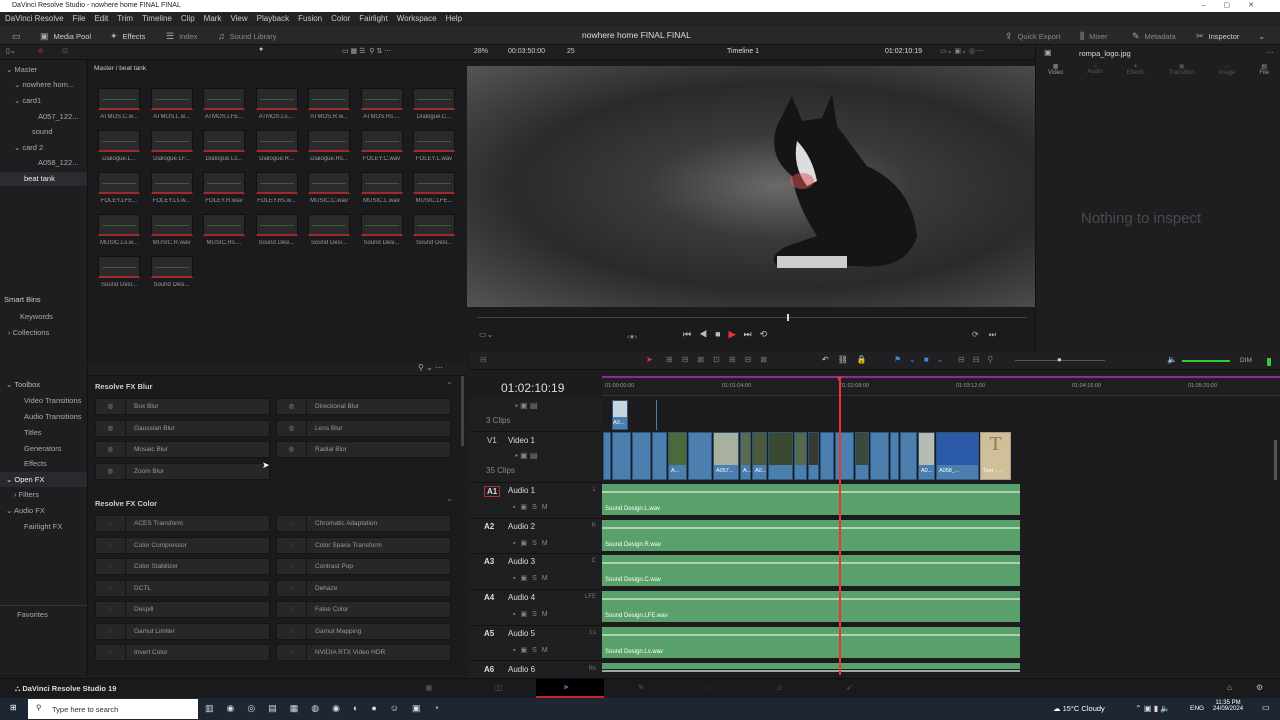 Image resolution: width=1280 pixels, height=720 pixels. What do you see at coordinates (1229, 687) in the screenshot?
I see `home-icon: ⌂` at bounding box center [1229, 687].